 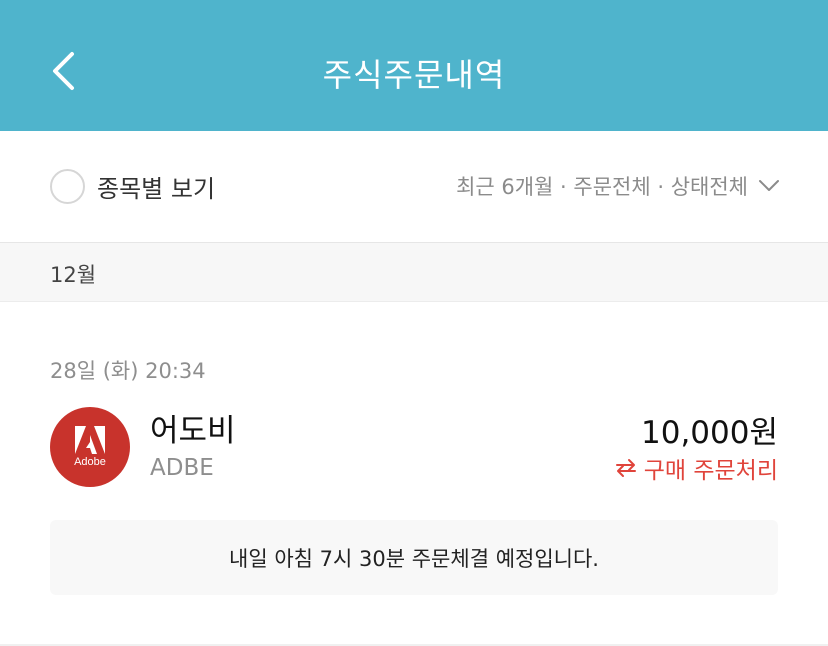 I want to click on repeat-icon, so click(x=625, y=468).